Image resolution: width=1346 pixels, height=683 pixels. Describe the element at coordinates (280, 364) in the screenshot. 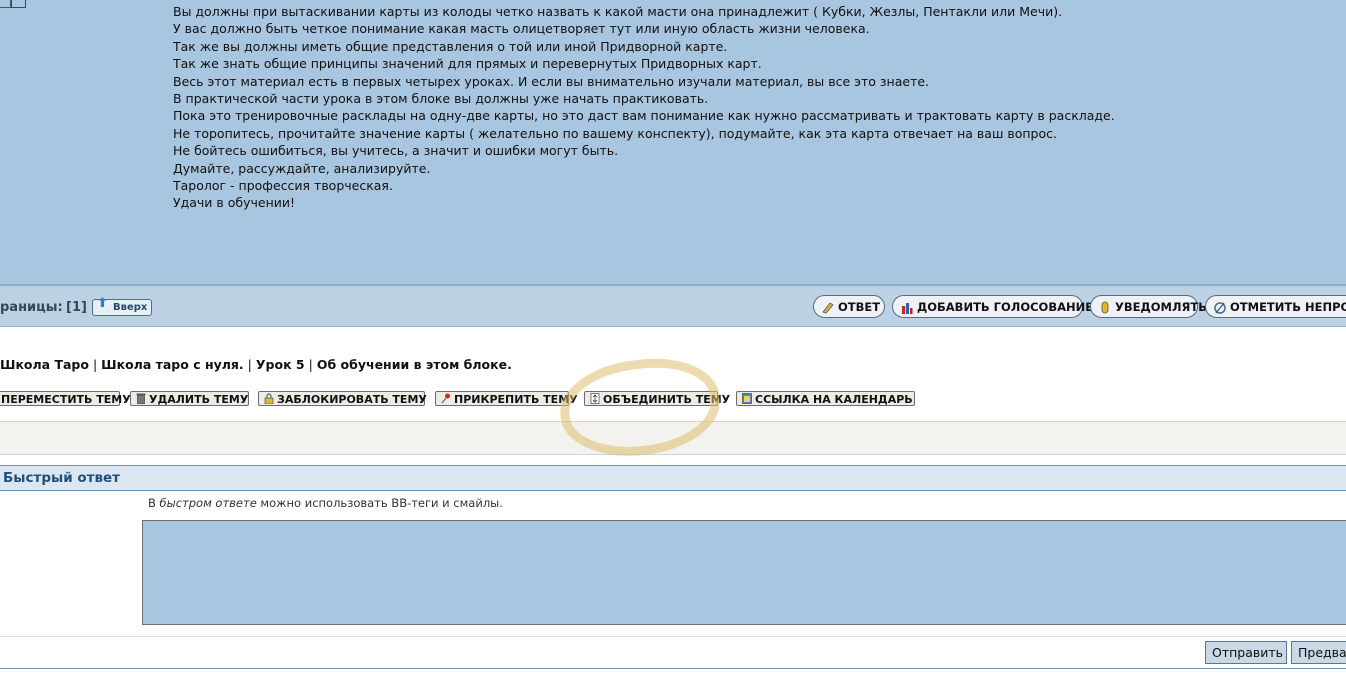

I see `breadcrumb-item: Урок 5` at that location.